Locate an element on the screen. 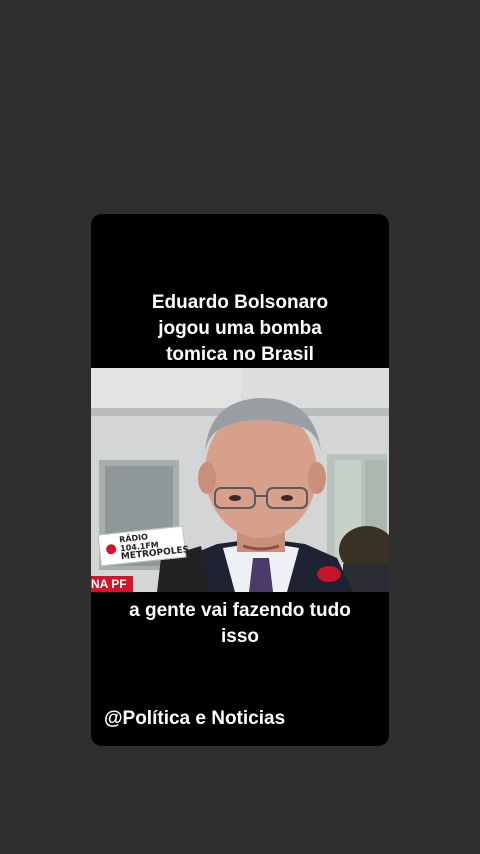 Image resolution: width=480 pixels, height=854 pixels. radio-logo-icon is located at coordinates (111, 549).